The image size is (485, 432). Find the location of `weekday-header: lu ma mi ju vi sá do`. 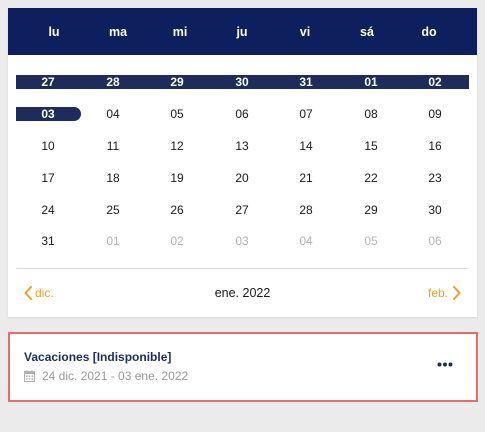

weekday-header: lu ma mi ju vi sá do is located at coordinates (242, 31).